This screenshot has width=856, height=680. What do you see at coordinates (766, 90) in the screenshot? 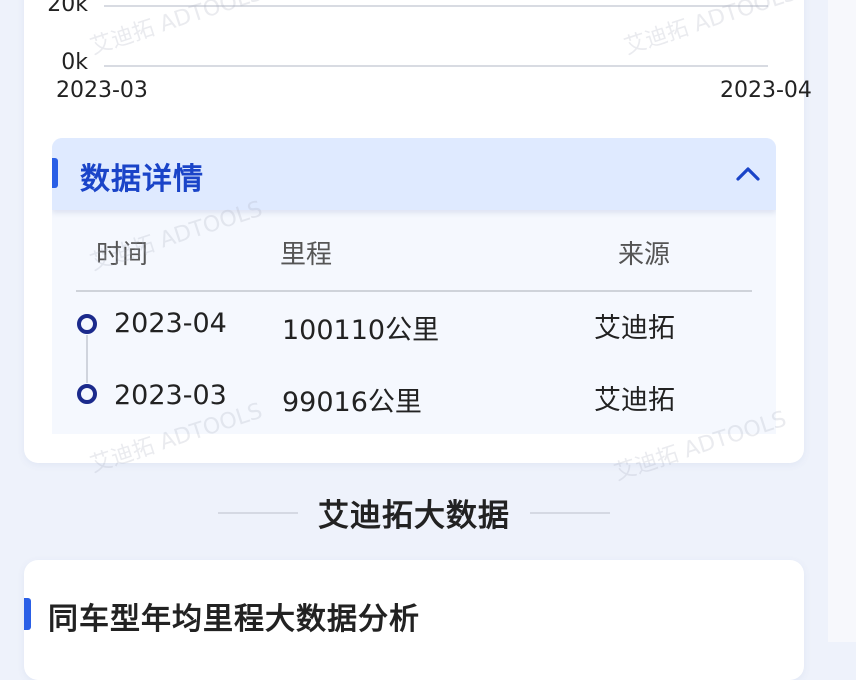
I see `x-tick-label: 2023-04` at bounding box center [766, 90].